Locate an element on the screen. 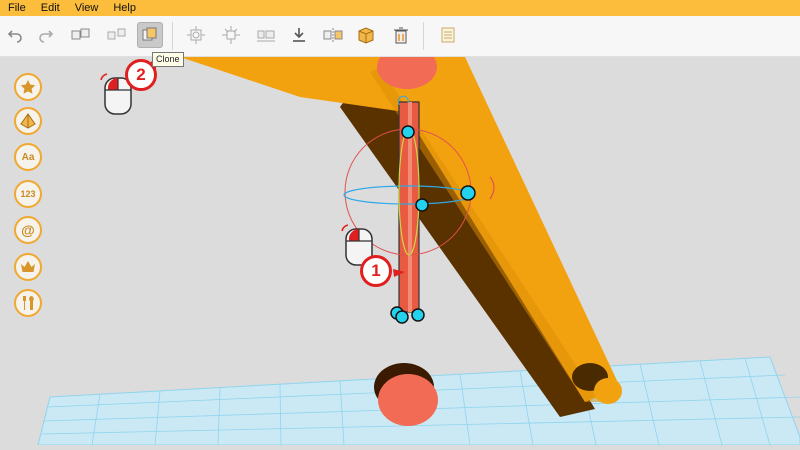 Image resolution: width=800 pixels, height=450 pixels. pyramid-icon is located at coordinates (28, 121).